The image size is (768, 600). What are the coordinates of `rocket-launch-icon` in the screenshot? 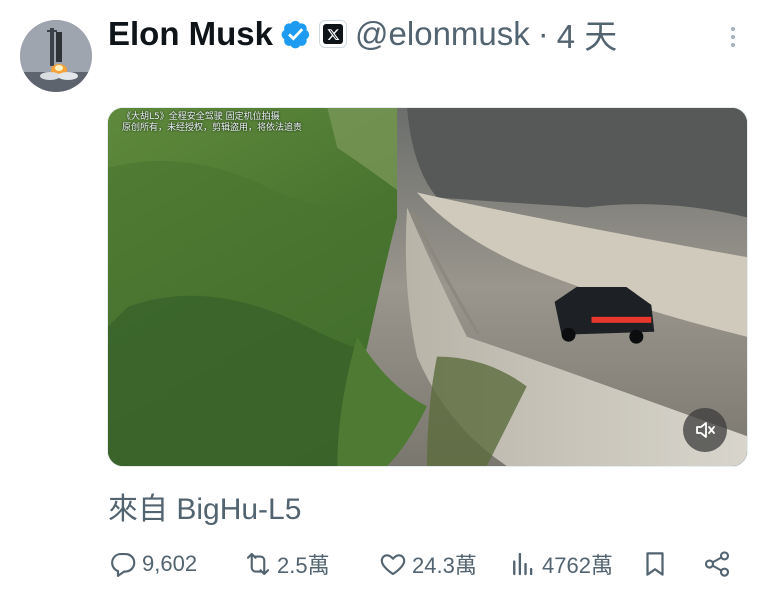 It's located at (56, 56).